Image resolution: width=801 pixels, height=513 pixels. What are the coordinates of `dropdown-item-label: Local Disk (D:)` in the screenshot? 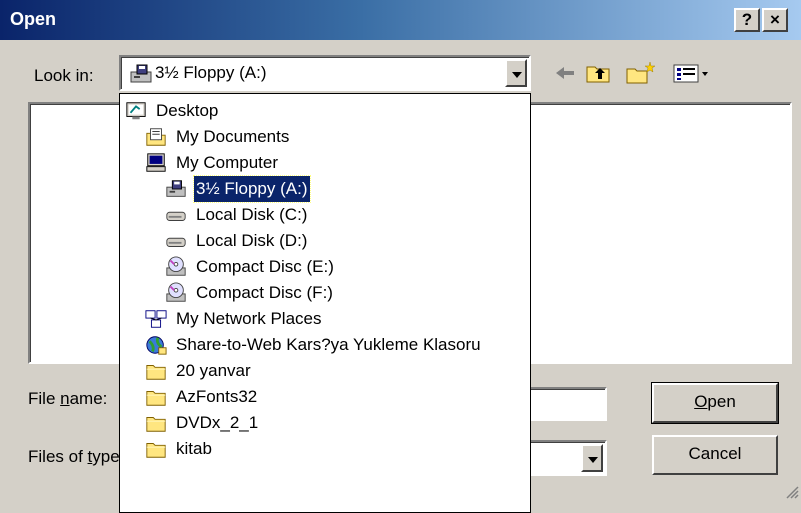 It's located at (252, 240).